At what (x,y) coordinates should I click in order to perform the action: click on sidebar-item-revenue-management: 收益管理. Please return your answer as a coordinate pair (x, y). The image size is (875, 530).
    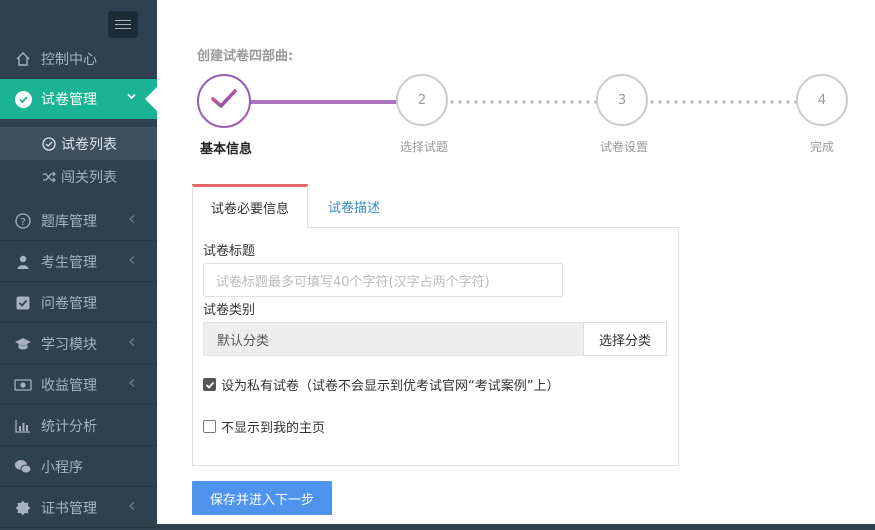
    Looking at the image, I should click on (78, 385).